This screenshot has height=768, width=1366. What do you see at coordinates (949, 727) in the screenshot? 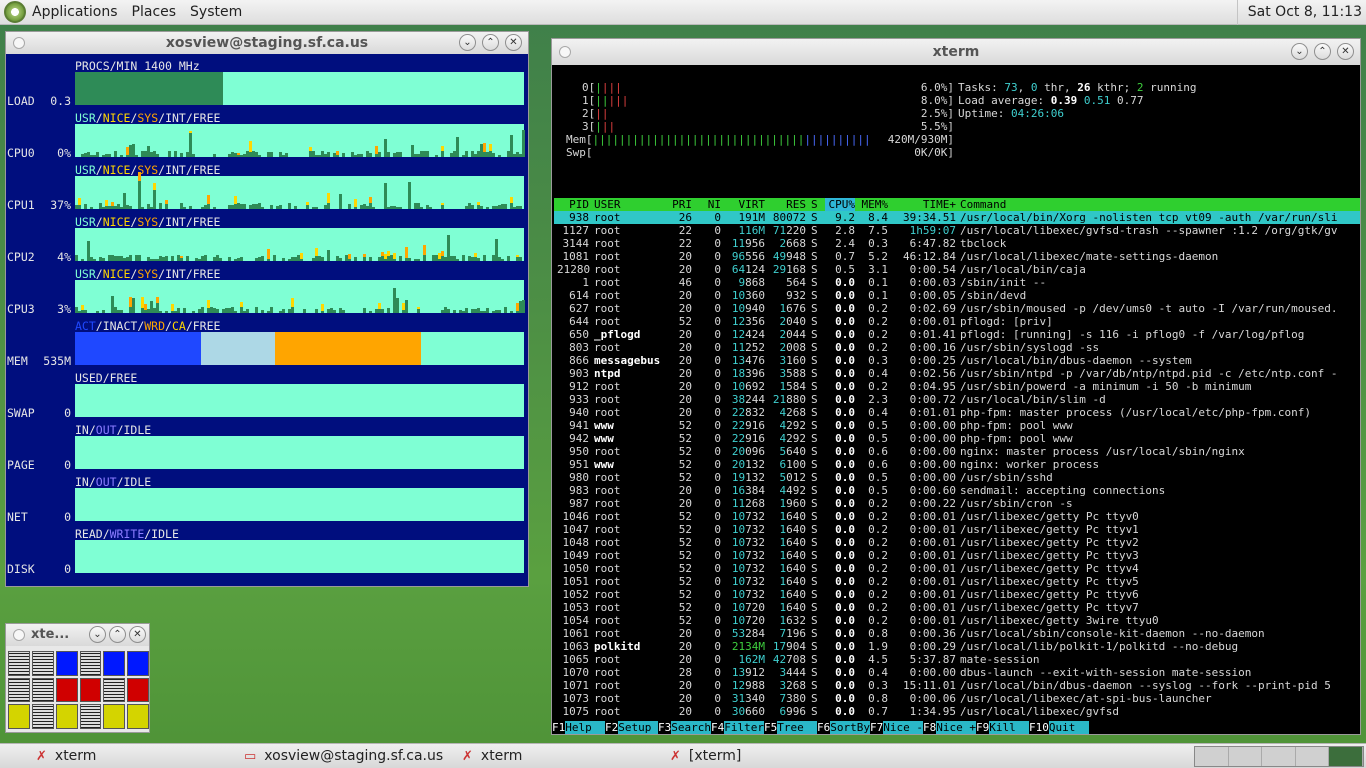
I see `fkey-f8: F8Nice +` at bounding box center [949, 727].